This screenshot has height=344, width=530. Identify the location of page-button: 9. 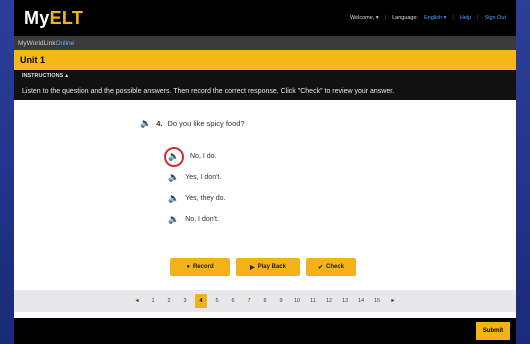
(281, 301).